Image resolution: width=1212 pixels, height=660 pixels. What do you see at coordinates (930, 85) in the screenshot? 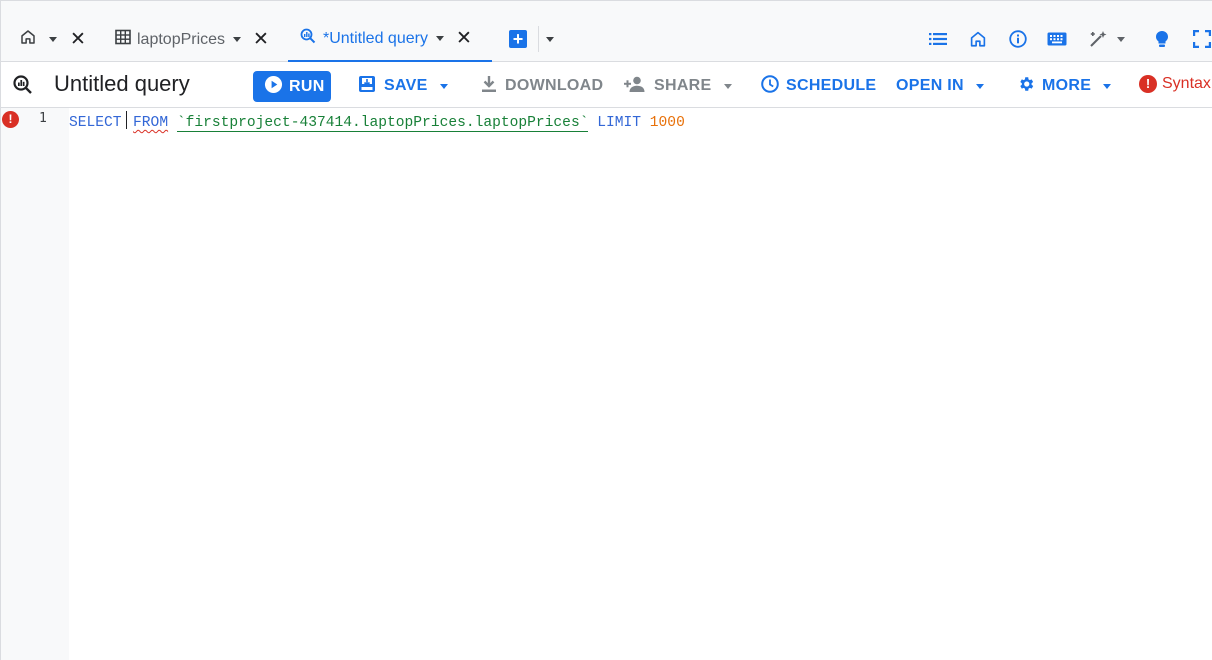
I see `open-in-label: OPEN IN` at bounding box center [930, 85].